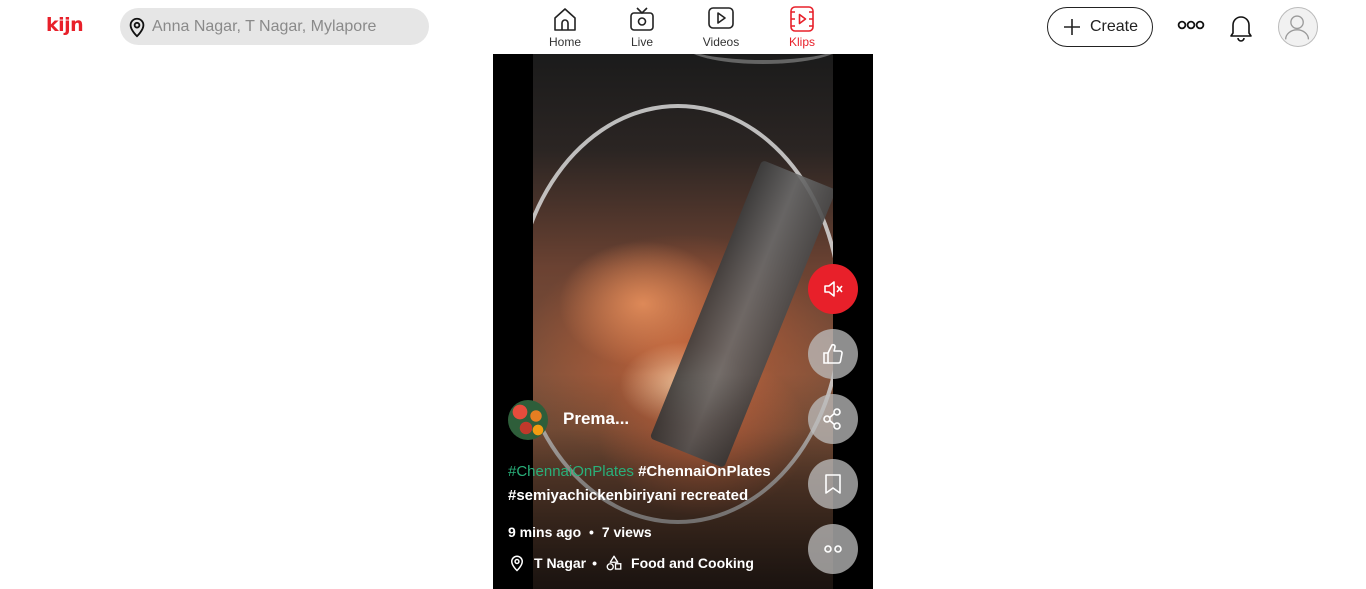  I want to click on location-search, so click(274, 26).